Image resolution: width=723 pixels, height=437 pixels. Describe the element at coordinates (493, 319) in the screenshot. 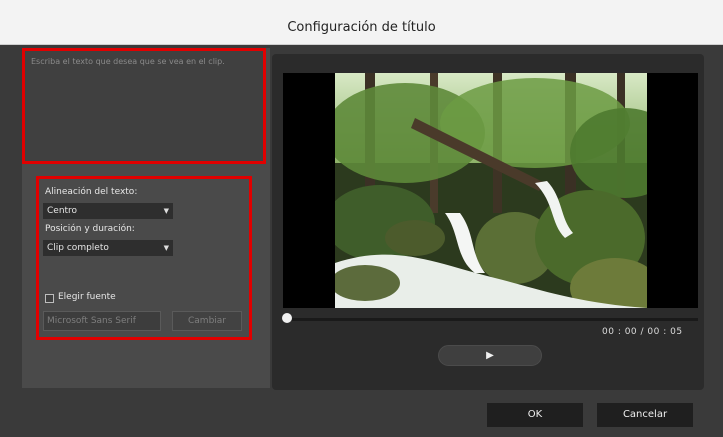

I see `timeline-track` at that location.